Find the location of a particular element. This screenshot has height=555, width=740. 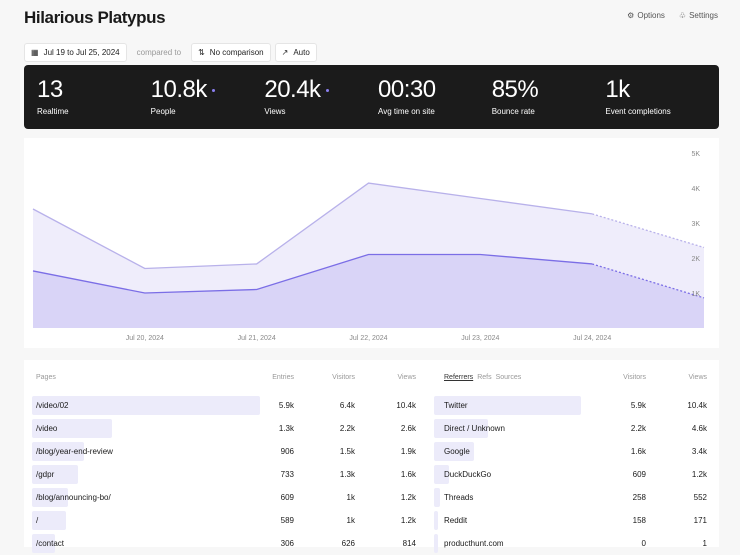

tab-sources: Sources is located at coordinates (509, 377).